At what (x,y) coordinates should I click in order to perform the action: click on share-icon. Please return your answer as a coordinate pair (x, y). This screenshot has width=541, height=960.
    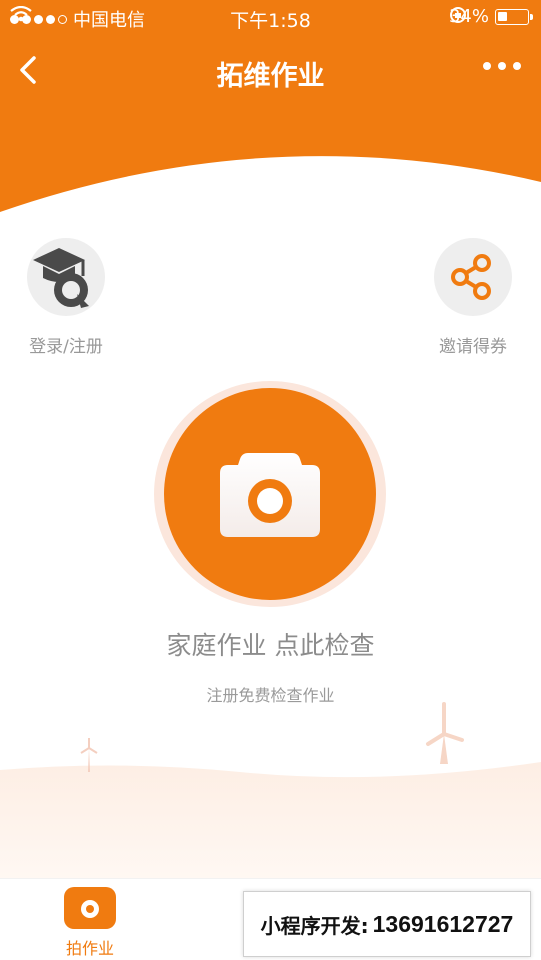
    Looking at the image, I should click on (471, 277).